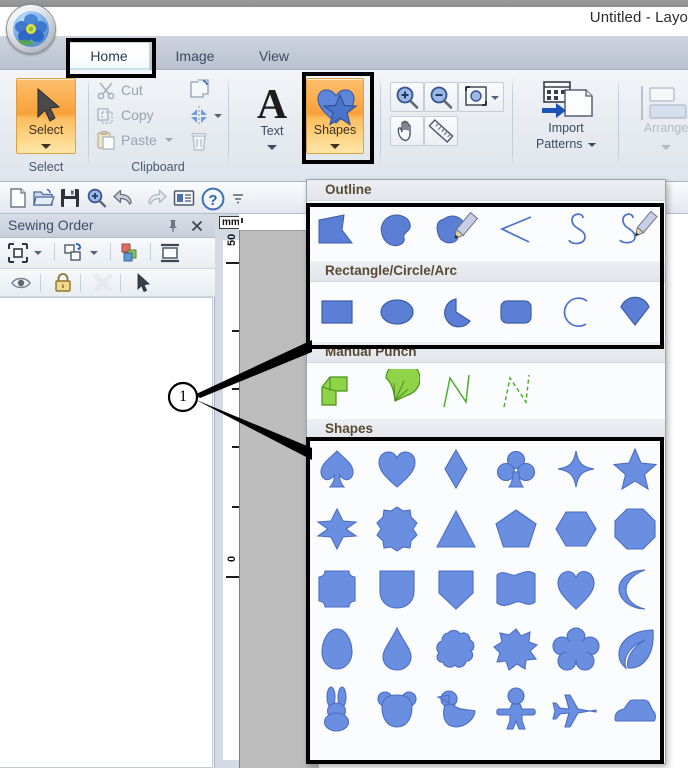  I want to click on text-button: A Text, so click(272, 116).